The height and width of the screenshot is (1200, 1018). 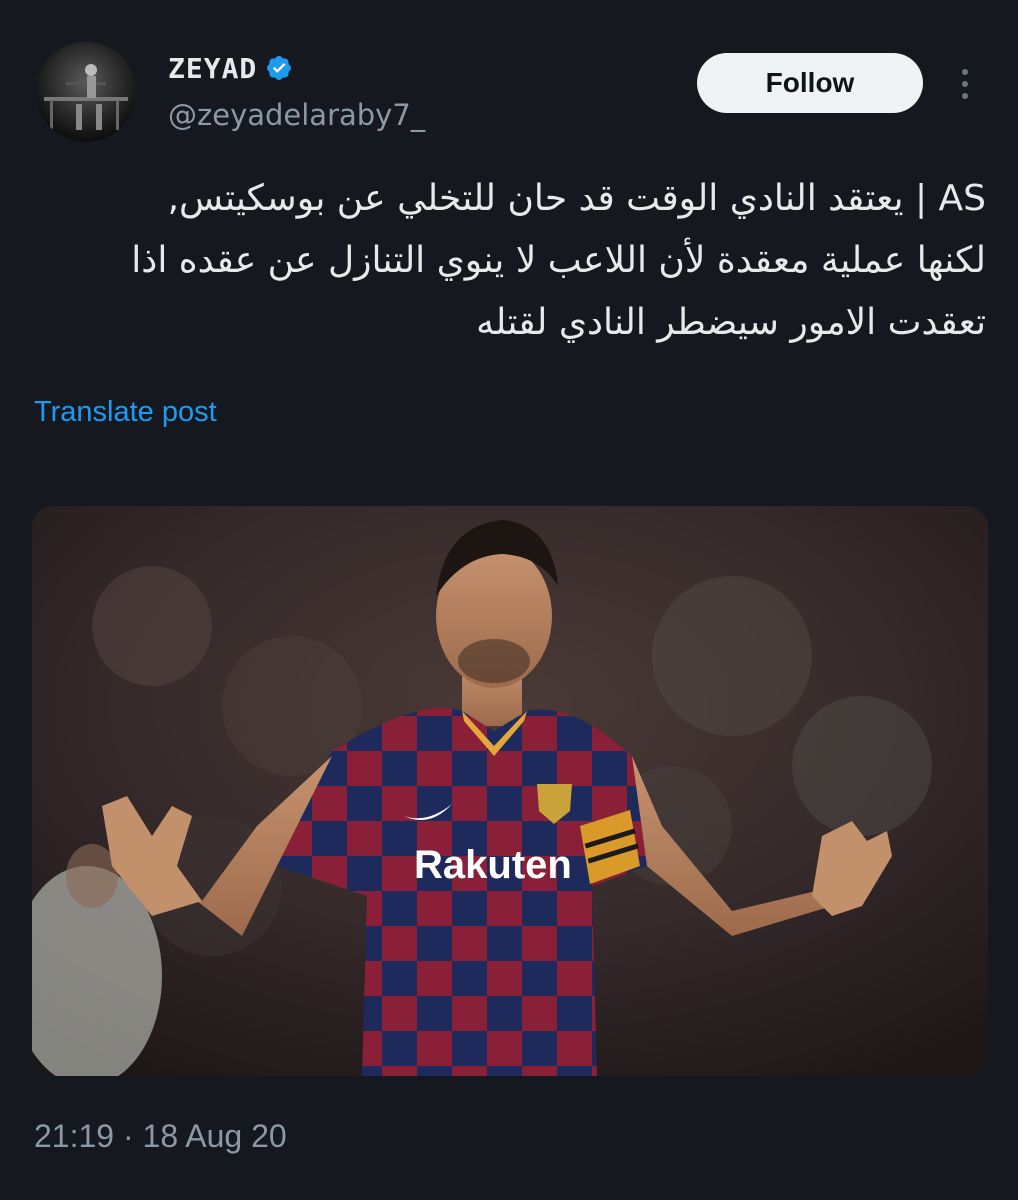 What do you see at coordinates (493, 865) in the screenshot?
I see `shirt-sponsor-text: Rakuten` at bounding box center [493, 865].